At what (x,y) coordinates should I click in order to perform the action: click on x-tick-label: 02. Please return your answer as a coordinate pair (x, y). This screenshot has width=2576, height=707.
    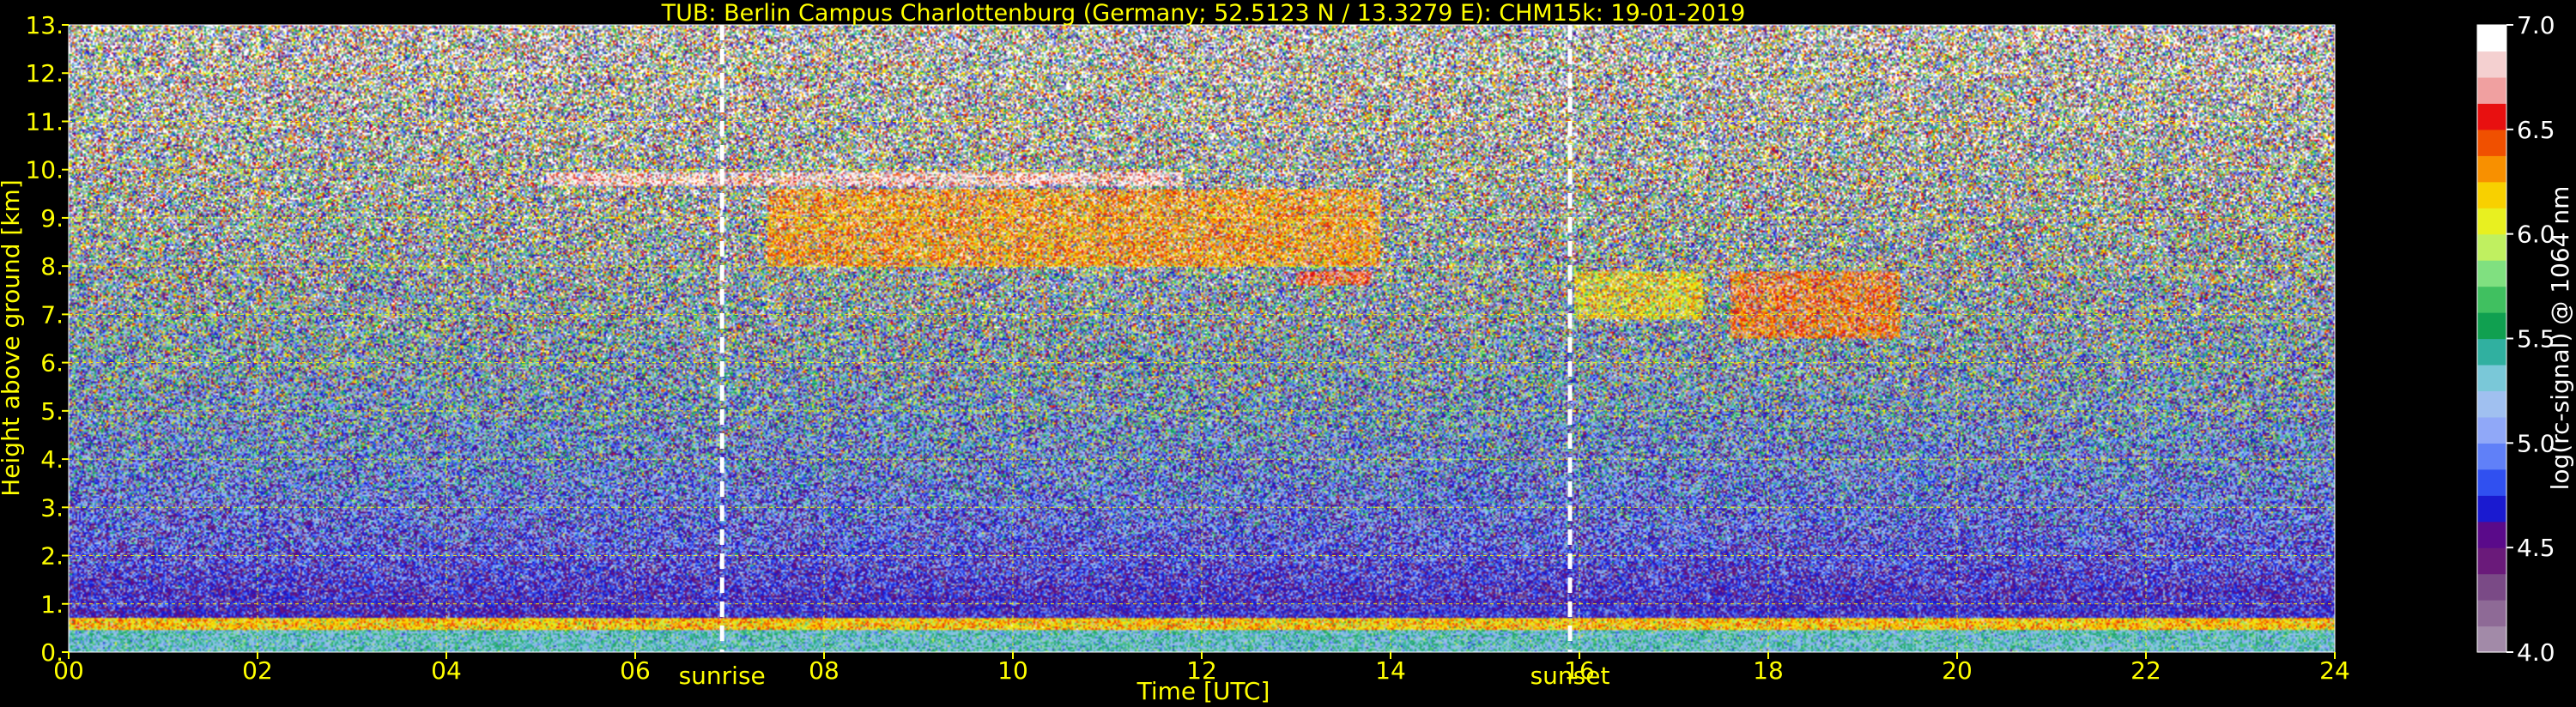
    Looking at the image, I should click on (257, 670).